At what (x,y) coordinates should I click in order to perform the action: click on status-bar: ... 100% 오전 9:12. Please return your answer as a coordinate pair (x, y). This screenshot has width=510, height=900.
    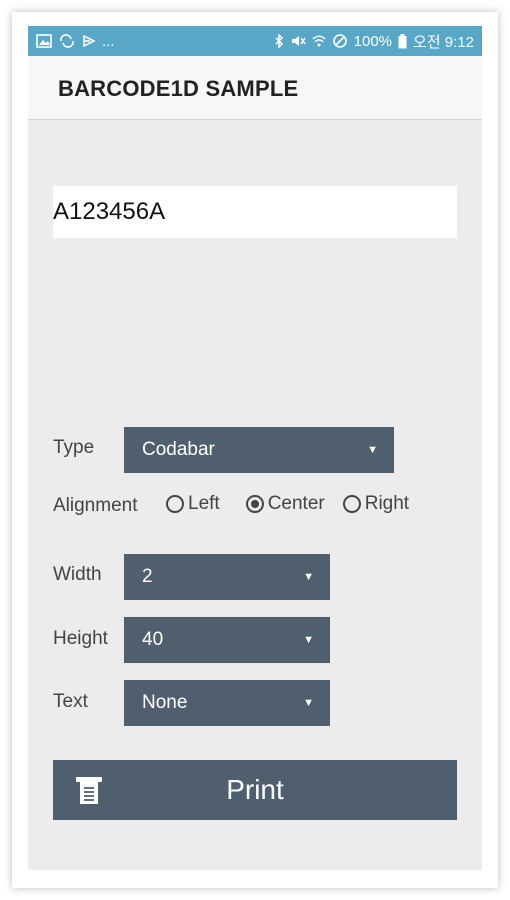
    Looking at the image, I should click on (255, 41).